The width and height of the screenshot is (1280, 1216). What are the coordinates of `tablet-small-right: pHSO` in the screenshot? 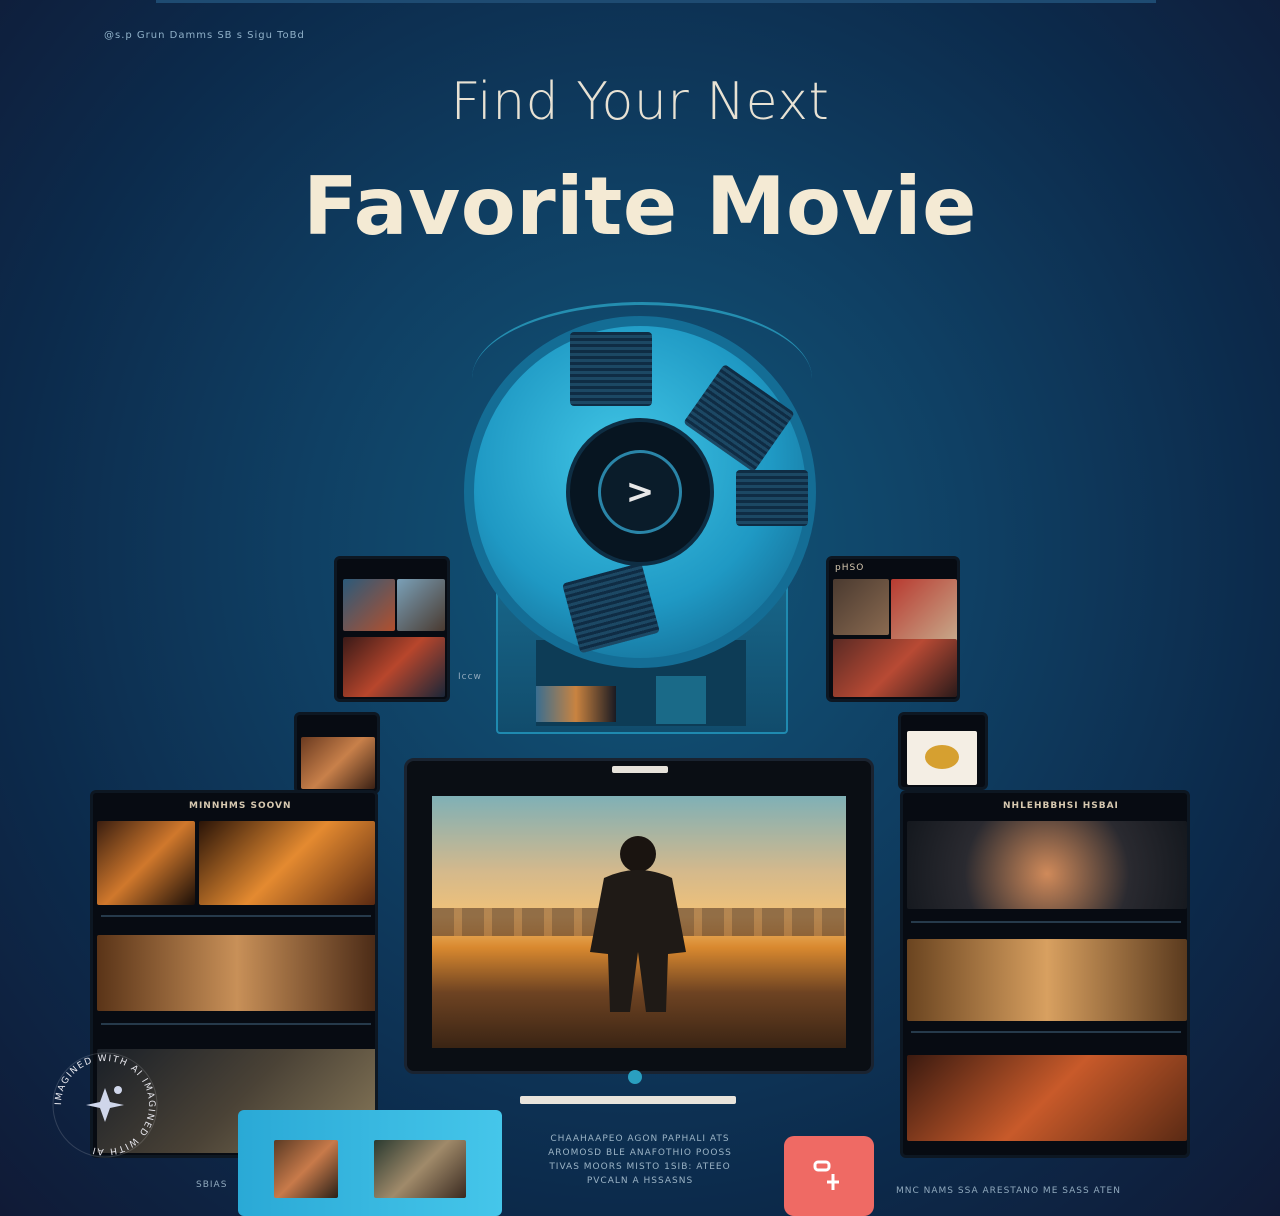 It's located at (893, 629).